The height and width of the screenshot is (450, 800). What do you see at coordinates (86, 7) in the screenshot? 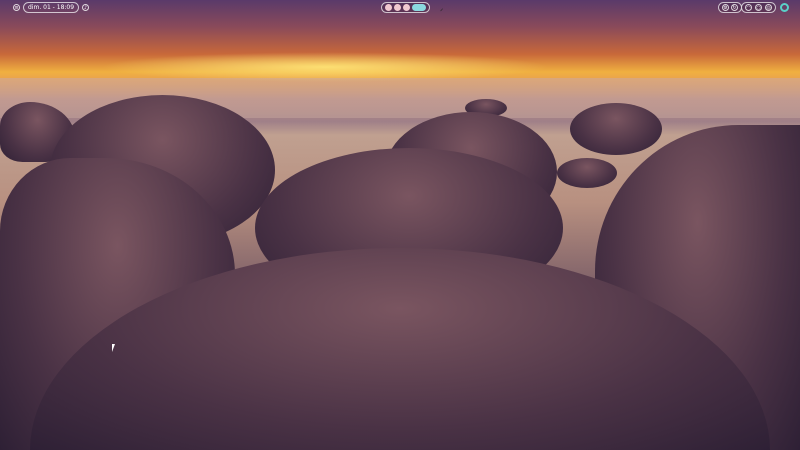
I see `bell-icon: ♪` at bounding box center [86, 7].